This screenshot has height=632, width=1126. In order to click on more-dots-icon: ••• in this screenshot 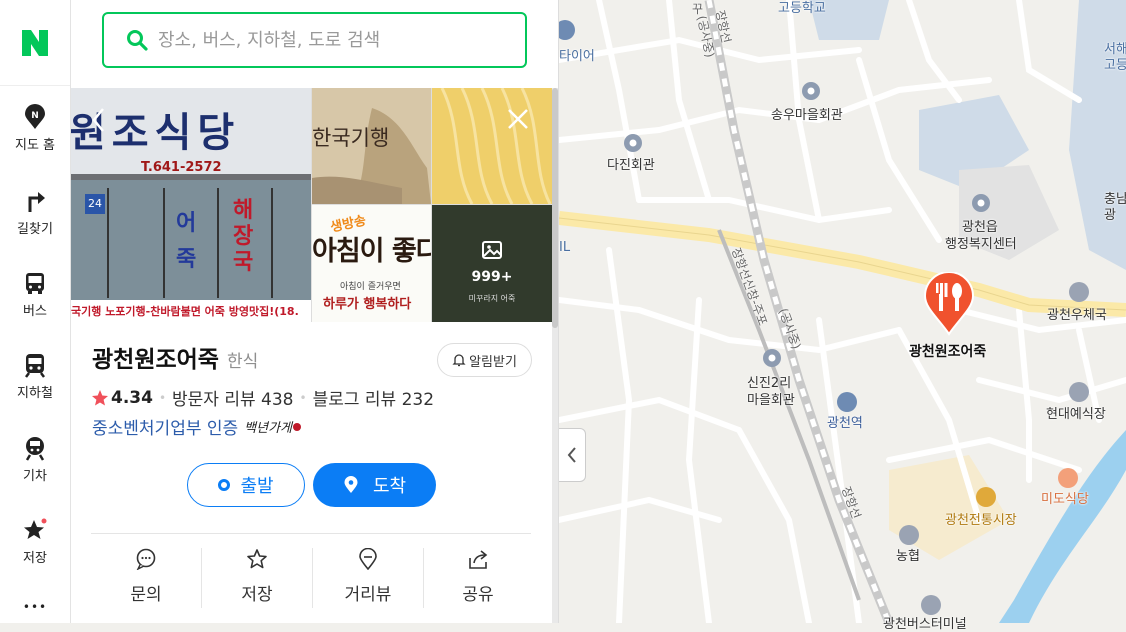, I will do `click(35, 607)`.